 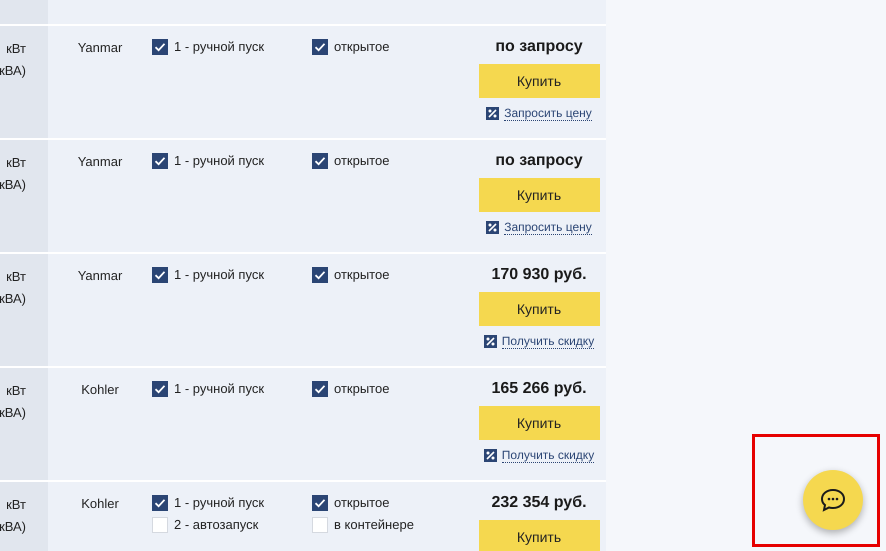 I want to click on option-label: в контейнере, so click(x=374, y=525).